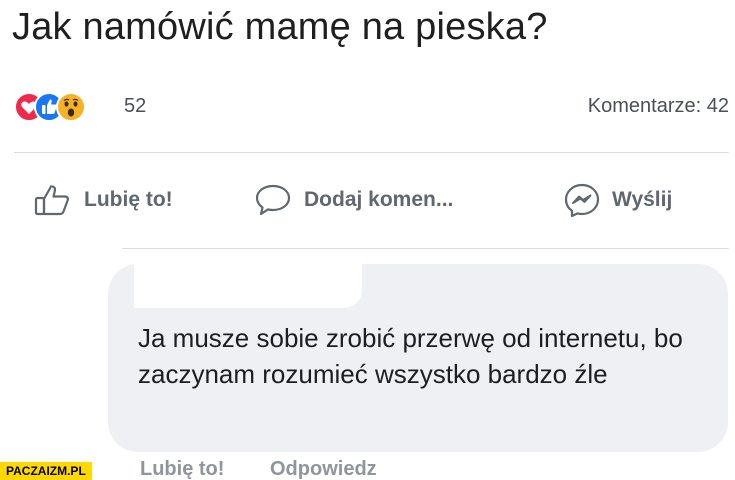 Image resolution: width=735 pixels, height=480 pixels. I want to click on reaction-icons, so click(69, 107).